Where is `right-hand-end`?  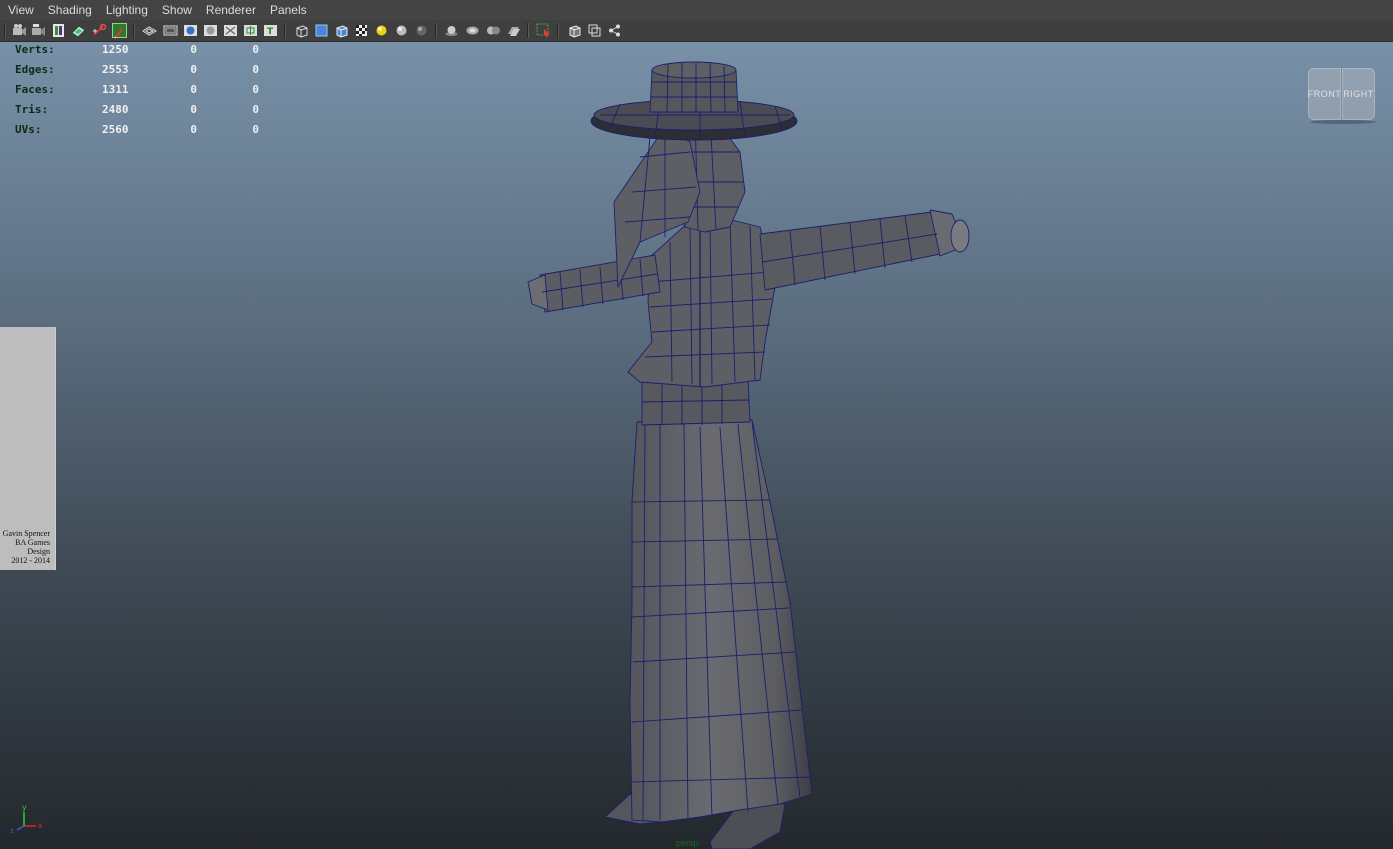 right-hand-end is located at coordinates (960, 236).